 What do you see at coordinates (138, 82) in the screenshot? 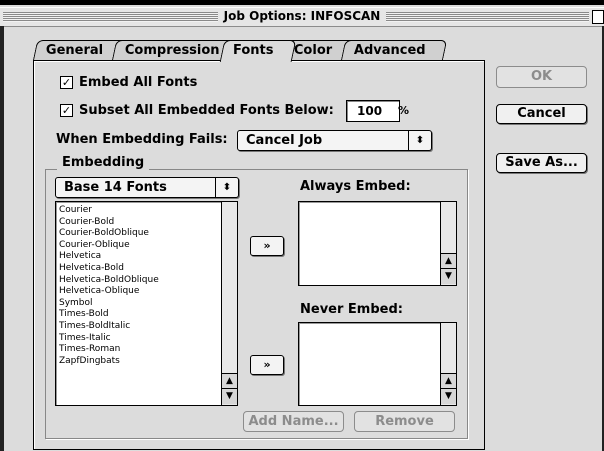
I see `embed-all-label: Embed All Fonts` at bounding box center [138, 82].